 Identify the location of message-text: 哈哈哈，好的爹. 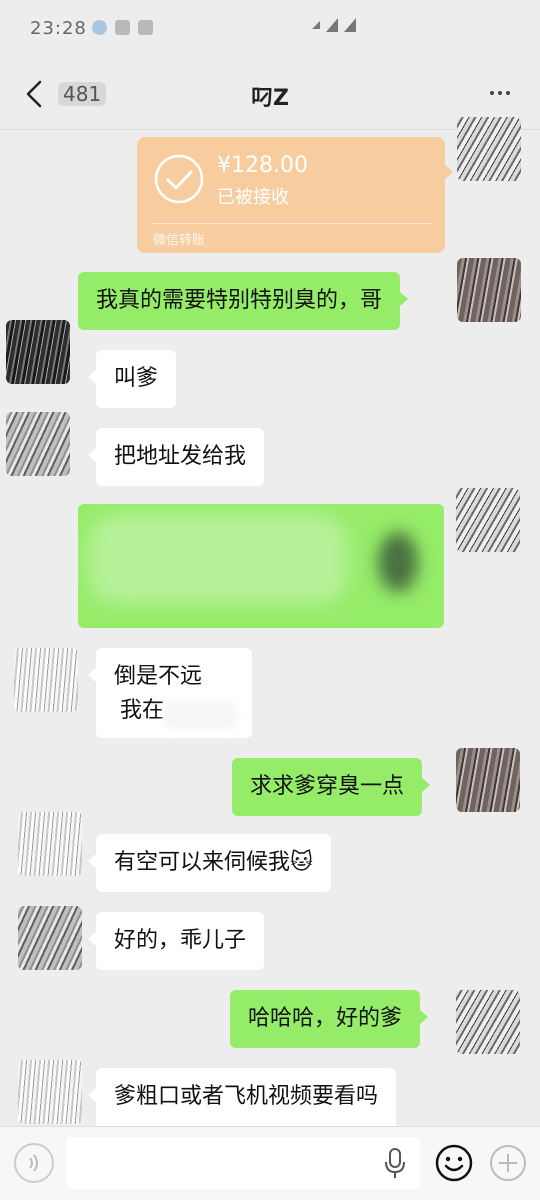
(325, 1018).